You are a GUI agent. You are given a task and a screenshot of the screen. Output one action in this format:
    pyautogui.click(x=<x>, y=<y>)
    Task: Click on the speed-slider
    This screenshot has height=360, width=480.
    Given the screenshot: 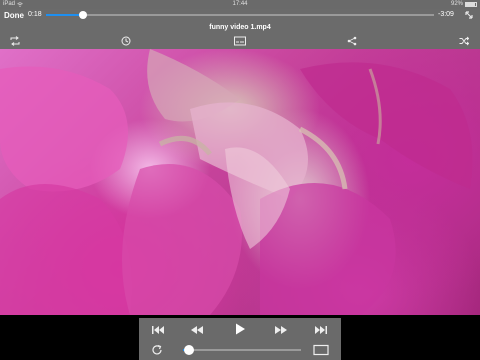 What is the action you would take?
    pyautogui.click(x=242, y=350)
    